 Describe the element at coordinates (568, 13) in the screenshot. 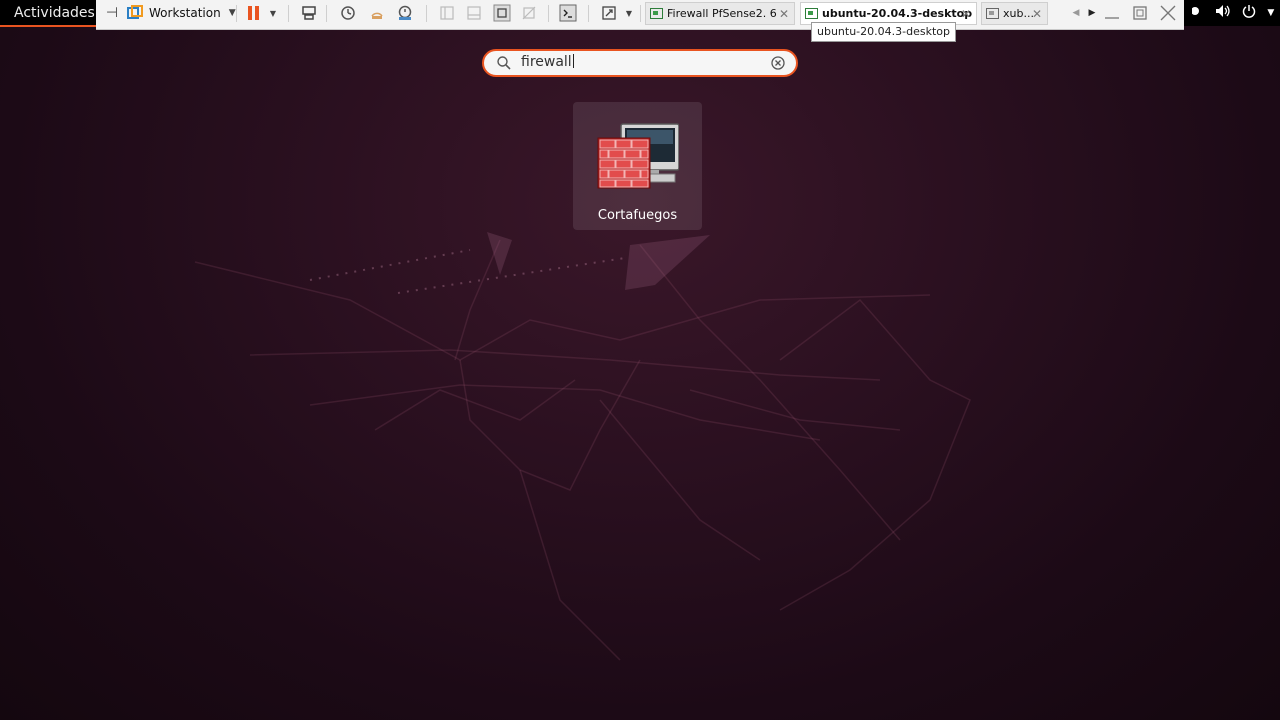

I see `console-view-icon` at that location.